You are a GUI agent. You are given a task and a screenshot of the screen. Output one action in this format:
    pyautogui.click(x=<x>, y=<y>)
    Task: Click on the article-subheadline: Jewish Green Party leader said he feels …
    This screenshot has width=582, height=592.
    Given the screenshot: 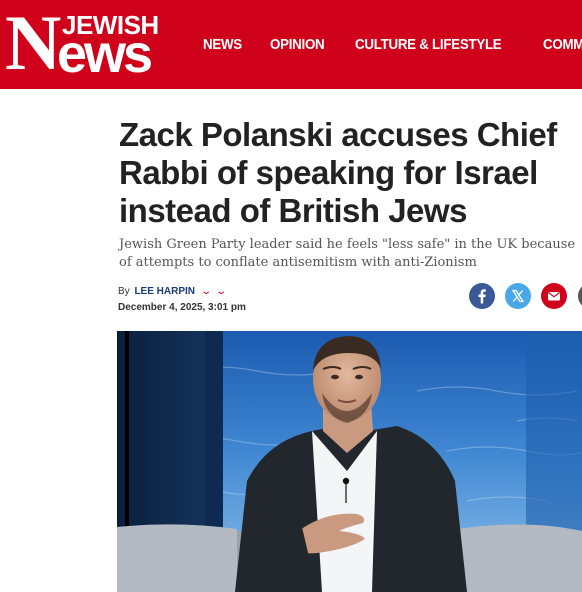 What is the action you would take?
    pyautogui.click(x=347, y=253)
    